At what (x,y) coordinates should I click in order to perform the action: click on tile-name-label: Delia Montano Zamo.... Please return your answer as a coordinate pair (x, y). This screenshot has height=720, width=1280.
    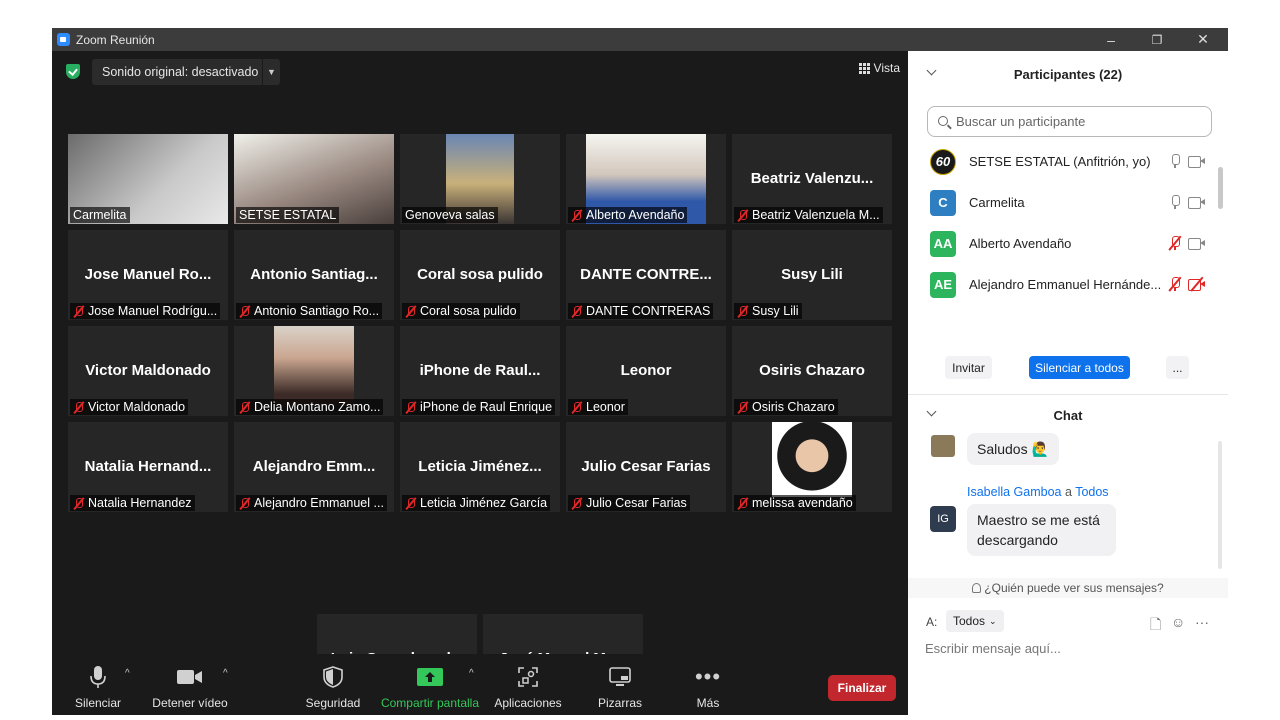
    Looking at the image, I should click on (310, 407).